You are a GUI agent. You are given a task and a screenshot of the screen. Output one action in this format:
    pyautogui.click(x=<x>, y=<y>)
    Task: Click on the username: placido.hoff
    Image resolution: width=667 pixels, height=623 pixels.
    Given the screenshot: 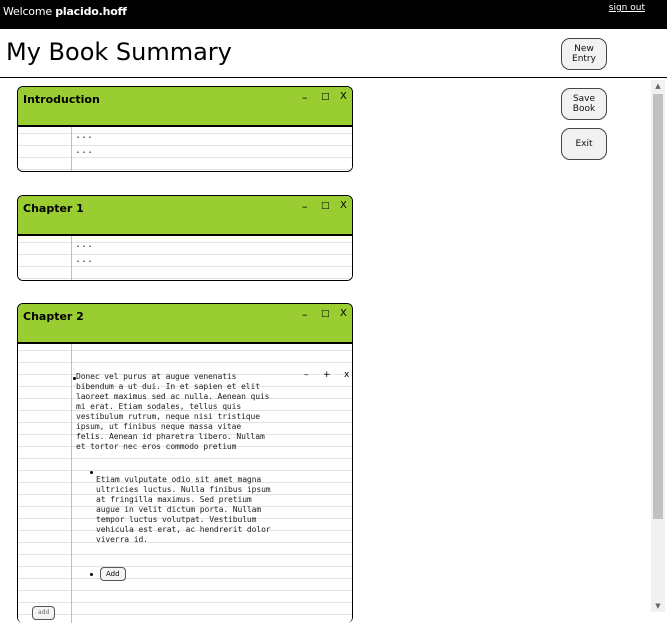 What is the action you would take?
    pyautogui.click(x=91, y=11)
    